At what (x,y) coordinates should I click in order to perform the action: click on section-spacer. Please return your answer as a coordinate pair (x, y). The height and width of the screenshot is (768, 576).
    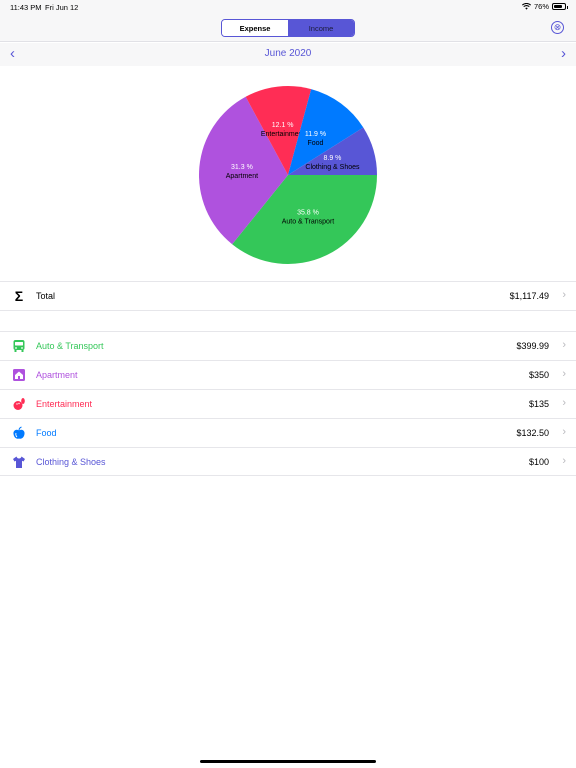
    Looking at the image, I should click on (288, 320).